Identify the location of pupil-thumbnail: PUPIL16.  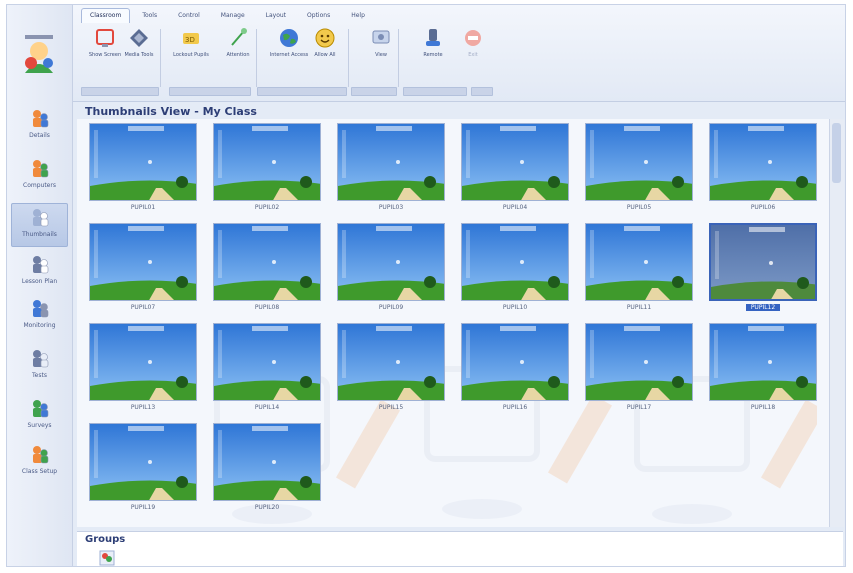
(515, 368).